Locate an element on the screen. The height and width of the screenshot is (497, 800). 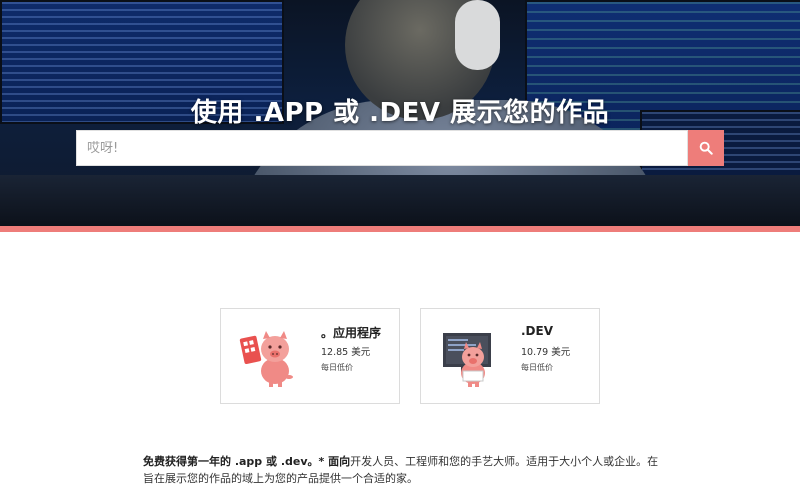
product-name: .DEV is located at coordinates (537, 331).